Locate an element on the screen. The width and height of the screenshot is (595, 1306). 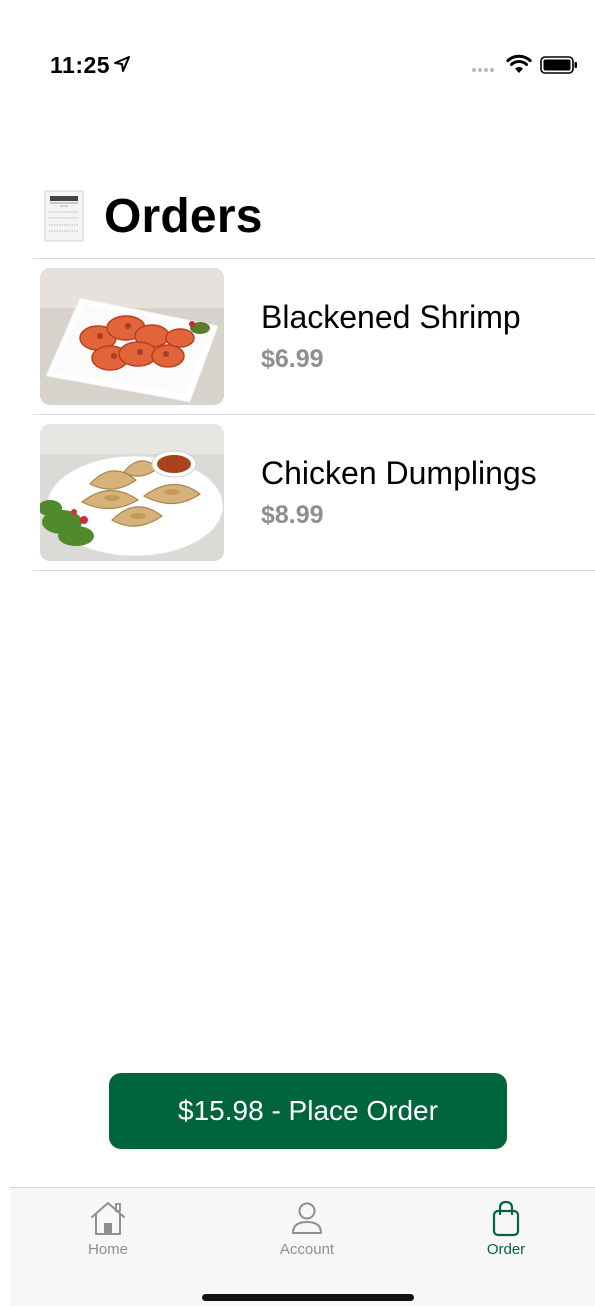
item-price: $8.99 is located at coordinates (292, 515).